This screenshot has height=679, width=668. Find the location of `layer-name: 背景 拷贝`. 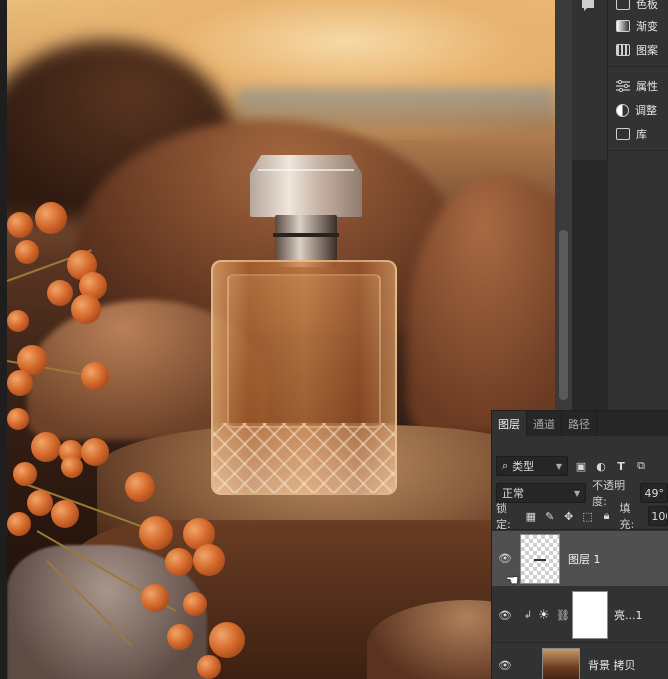

layer-name: 背景 拷贝 is located at coordinates (612, 665).